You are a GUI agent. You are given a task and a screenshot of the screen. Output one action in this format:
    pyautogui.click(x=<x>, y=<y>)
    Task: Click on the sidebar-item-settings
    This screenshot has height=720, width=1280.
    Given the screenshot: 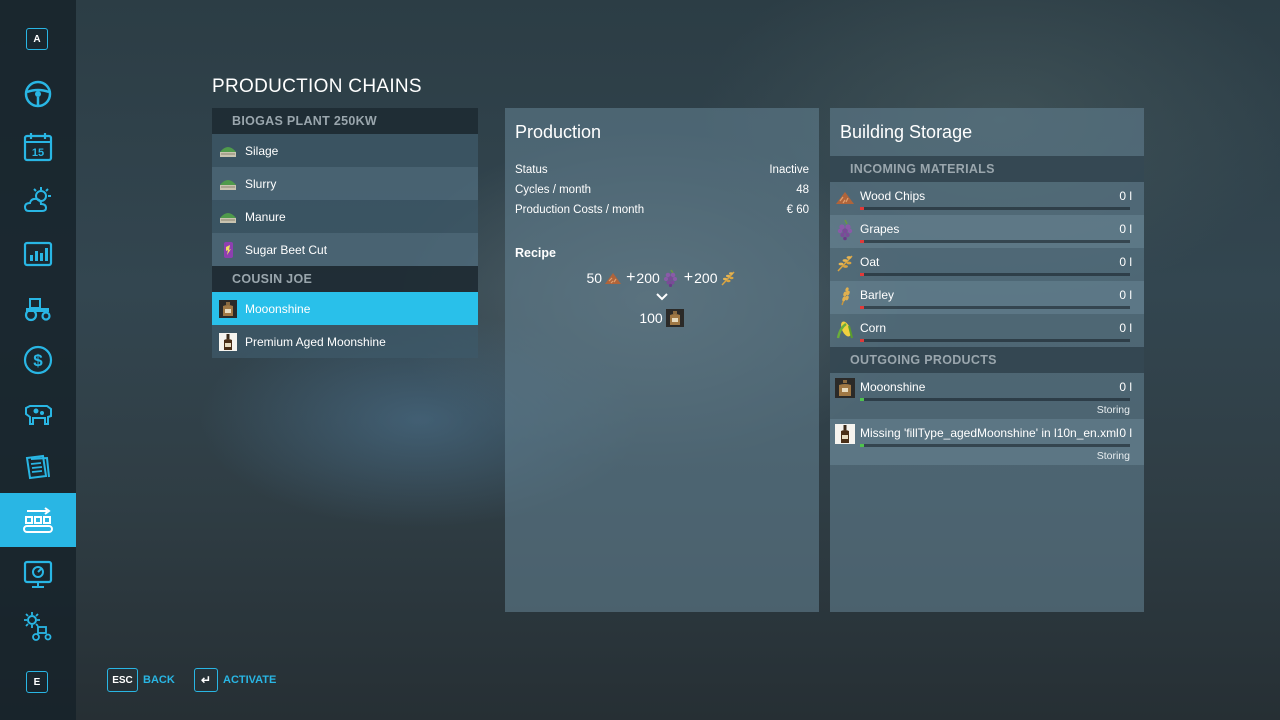 What is the action you would take?
    pyautogui.click(x=38, y=626)
    